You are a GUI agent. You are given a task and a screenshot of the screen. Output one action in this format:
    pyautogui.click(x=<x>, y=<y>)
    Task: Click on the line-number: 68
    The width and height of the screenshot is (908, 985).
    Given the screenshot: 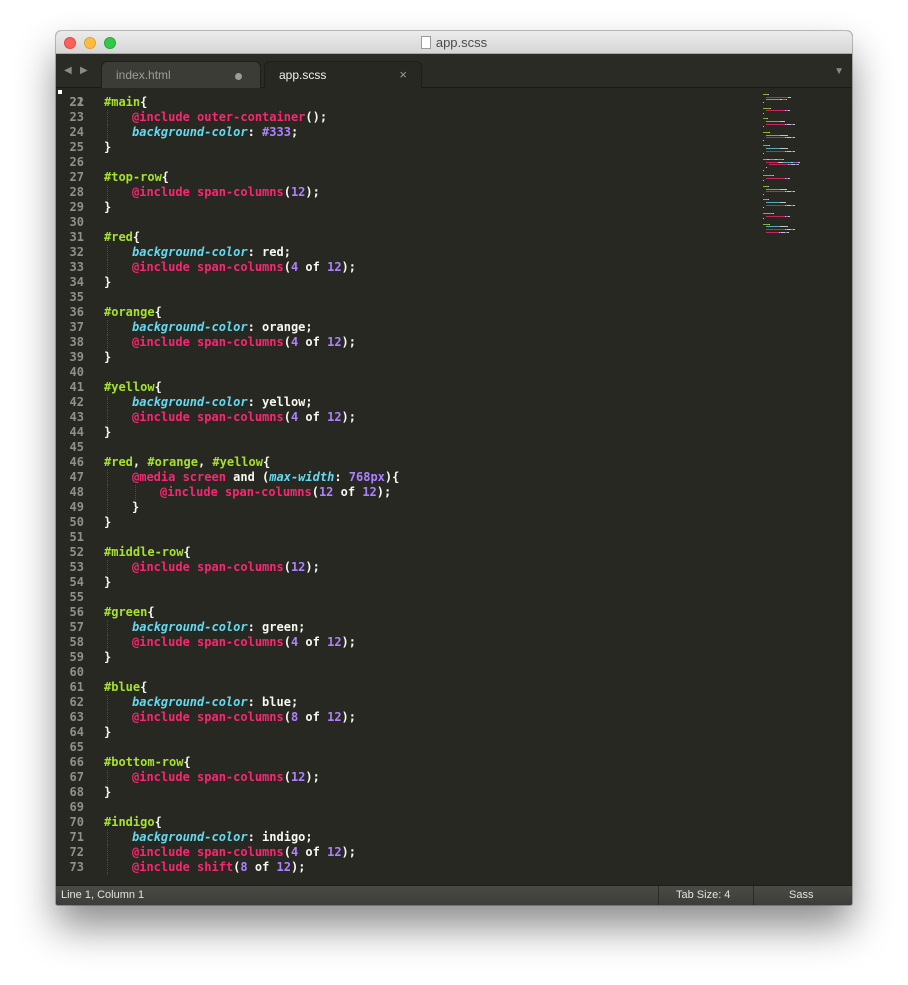 What is the action you would take?
    pyautogui.click(x=76, y=792)
    